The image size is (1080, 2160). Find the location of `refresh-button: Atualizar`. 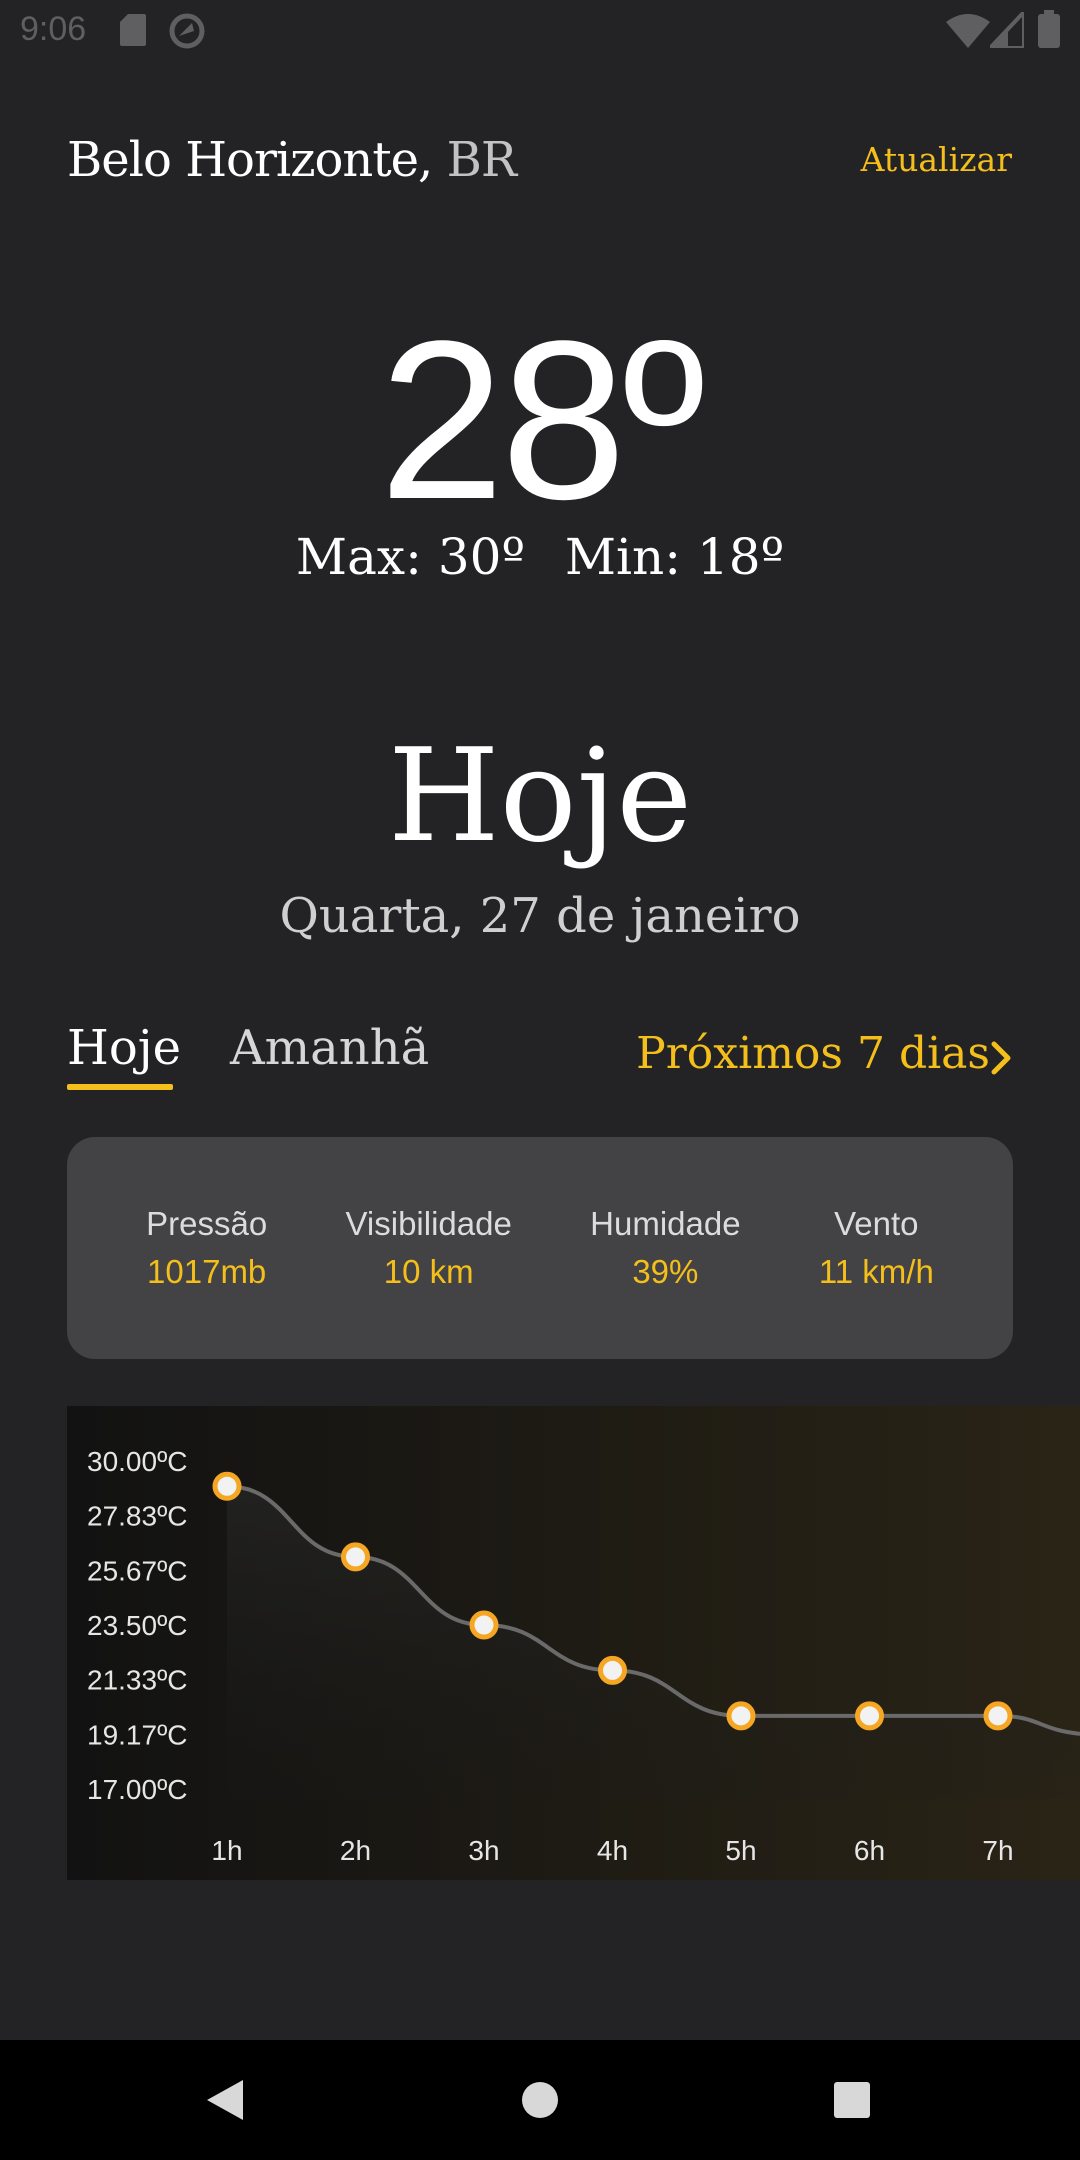

refresh-button: Atualizar is located at coordinates (936, 159).